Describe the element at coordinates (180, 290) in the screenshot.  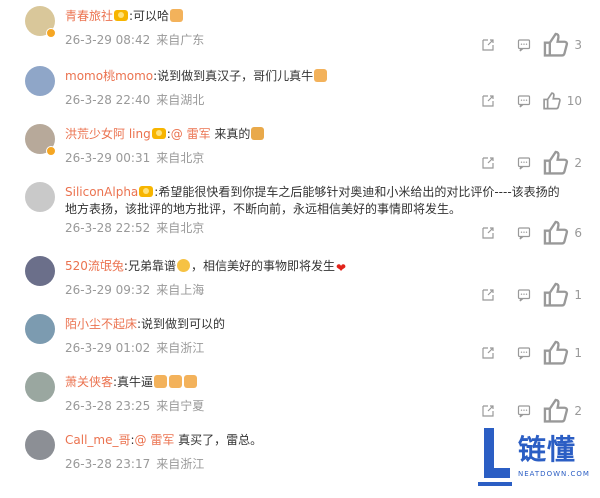
I see `location-label: 来自上海` at that location.